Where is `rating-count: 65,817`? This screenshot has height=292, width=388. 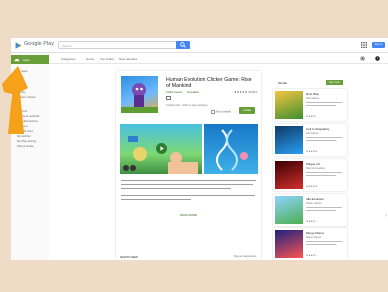 rating-count: 65,817 is located at coordinates (253, 92).